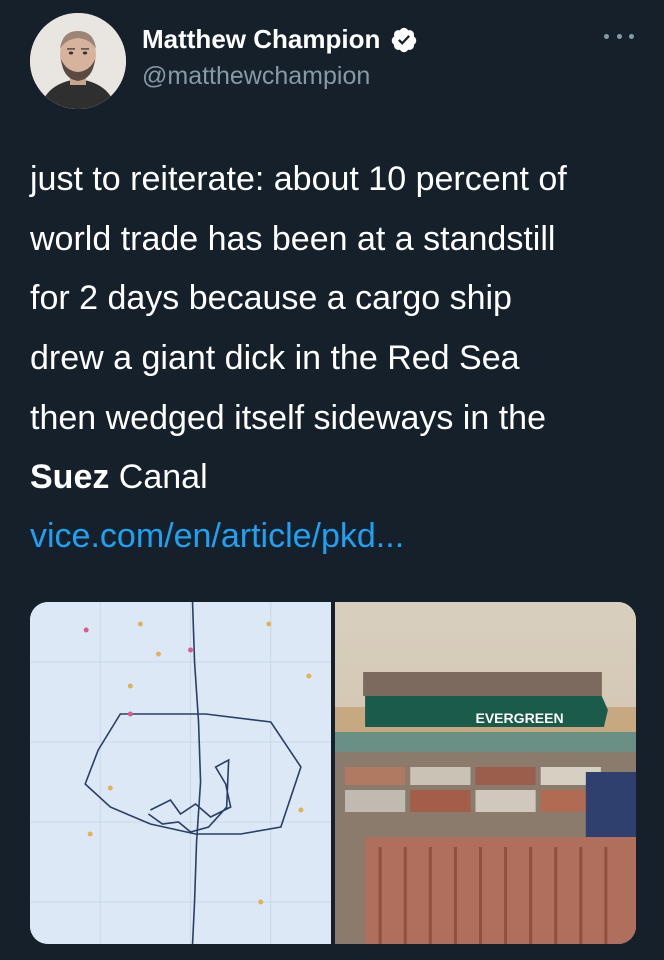 The height and width of the screenshot is (960, 664). Describe the element at coordinates (519, 718) in the screenshot. I see `ship-name-text: EVERGREEN` at that location.